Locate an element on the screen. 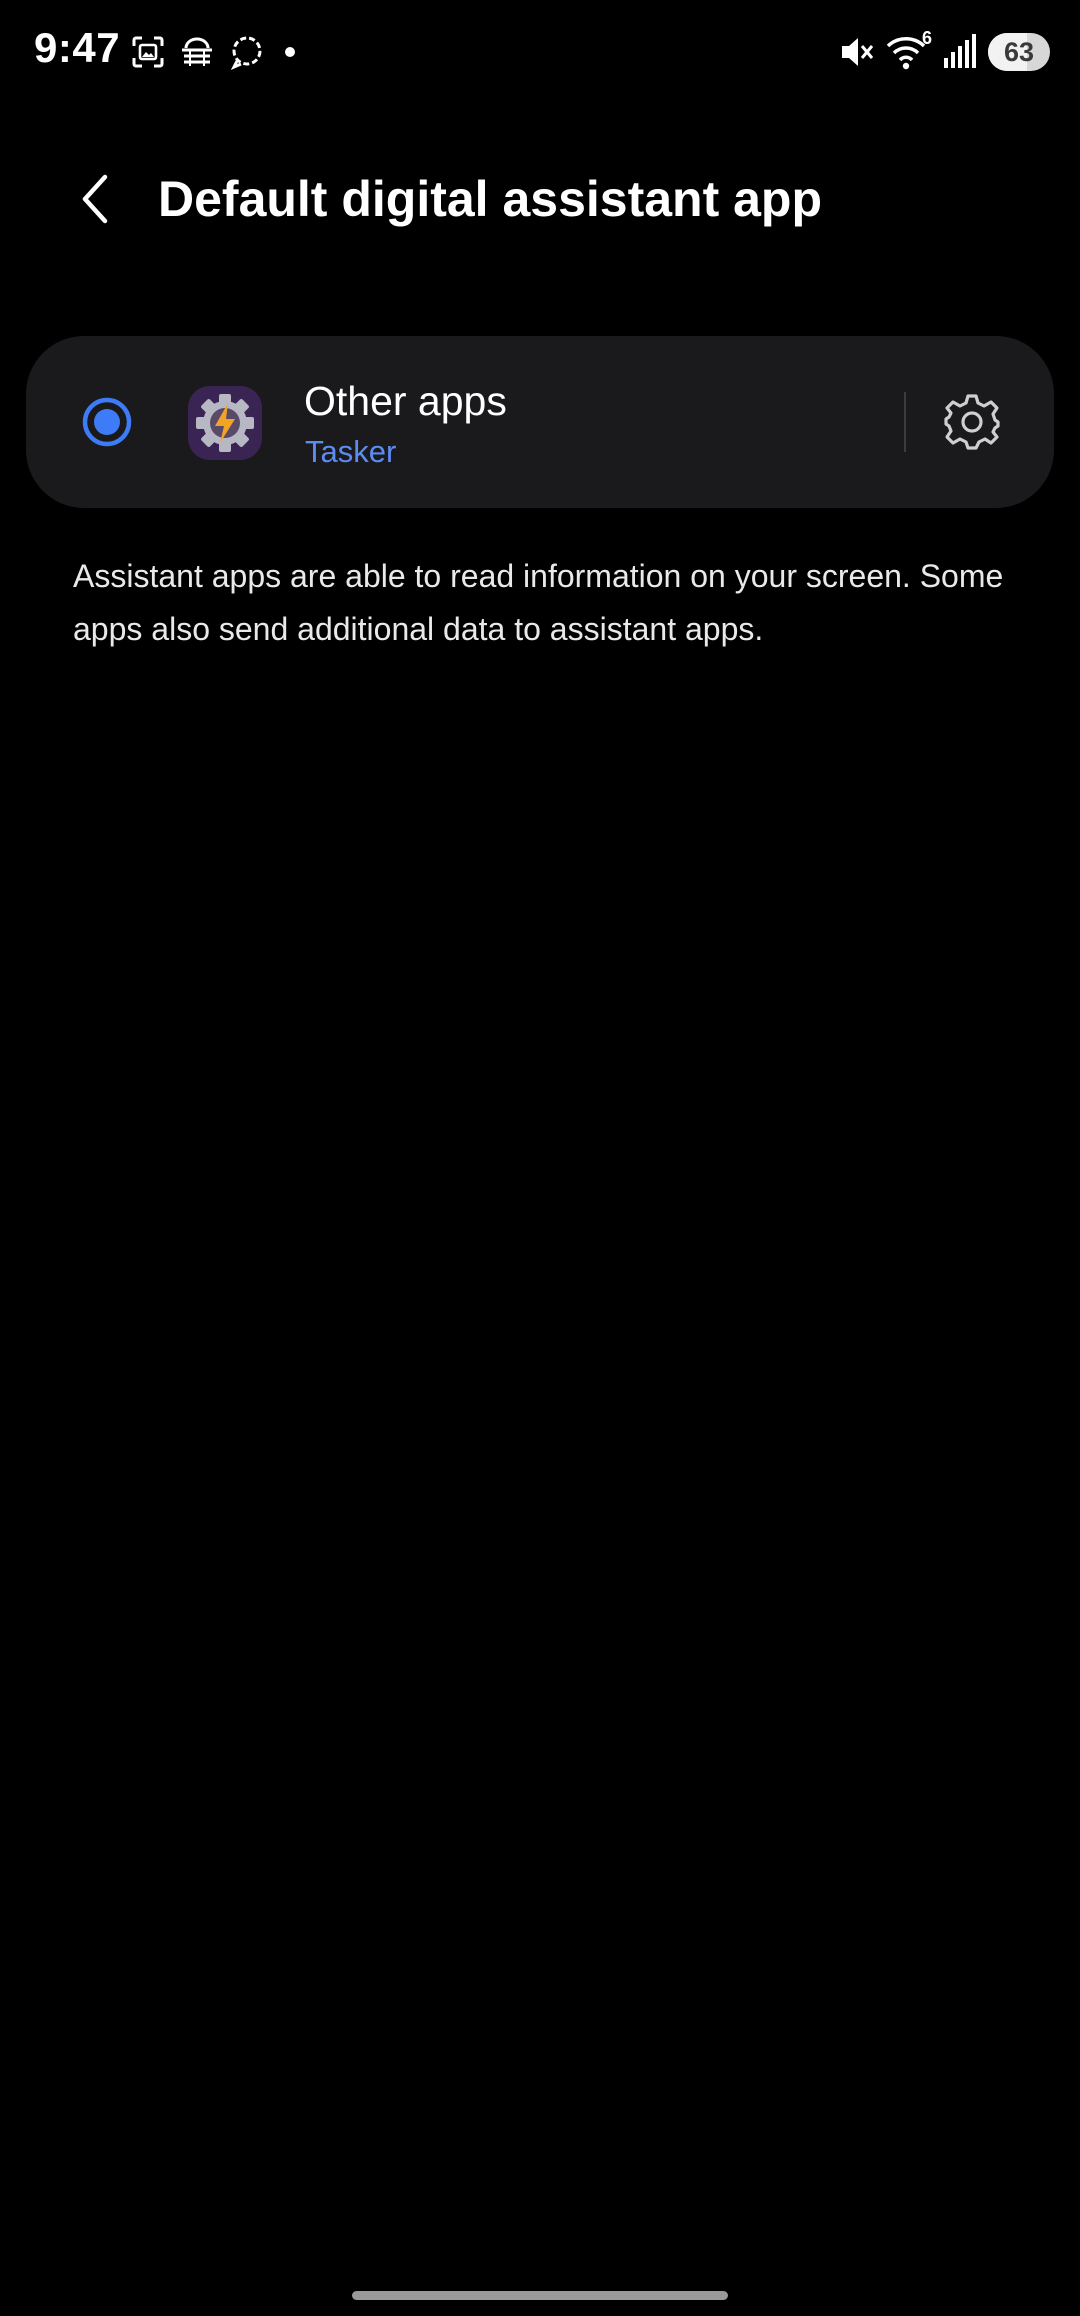 Image resolution: width=1080 pixels, height=2316 pixels. gear-icon is located at coordinates (972, 422).